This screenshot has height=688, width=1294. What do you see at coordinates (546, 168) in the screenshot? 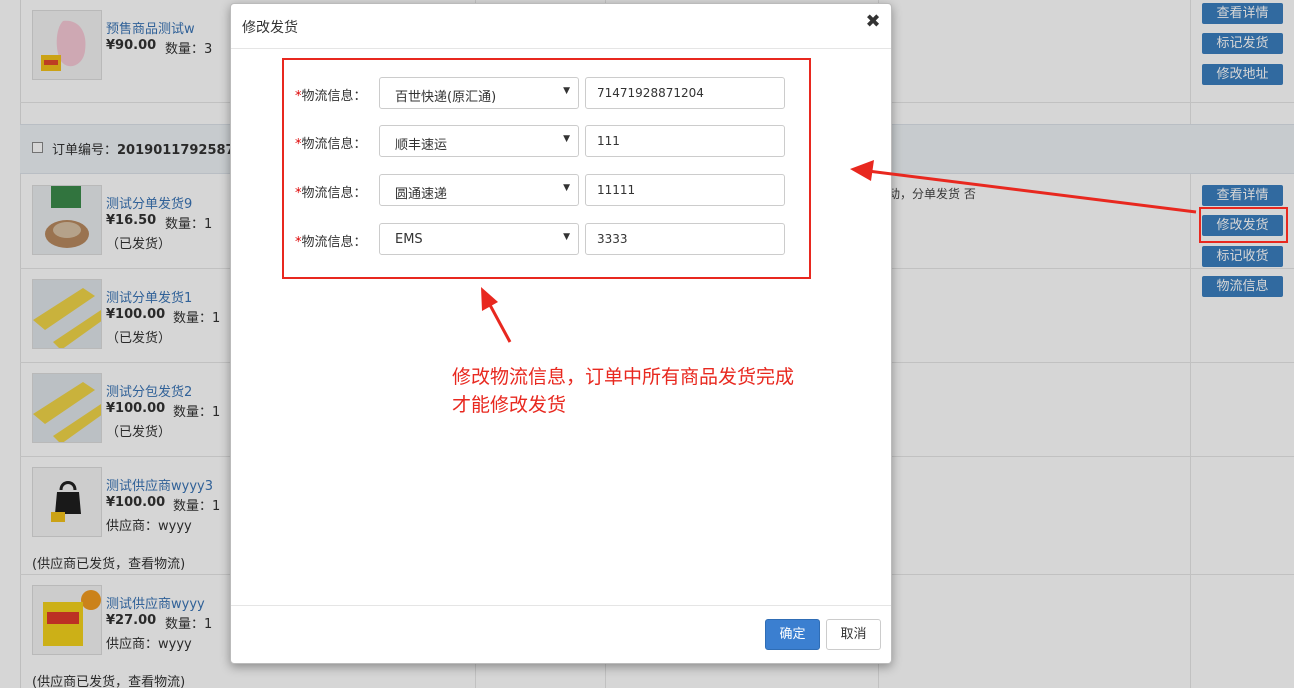
I see `annotation-highlight-box` at bounding box center [546, 168].